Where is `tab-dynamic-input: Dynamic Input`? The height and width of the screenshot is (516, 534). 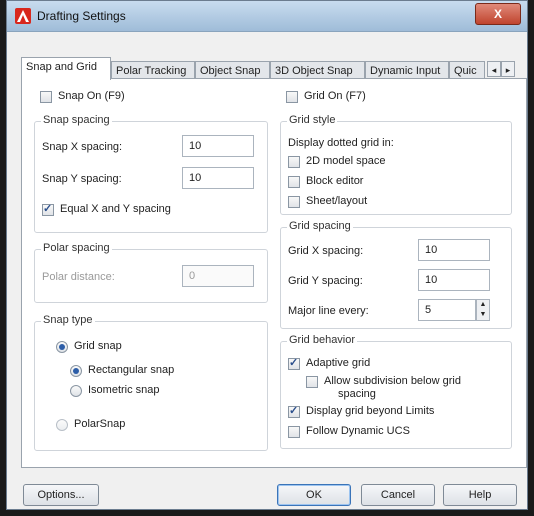
tab-dynamic-input: Dynamic Input is located at coordinates (407, 70).